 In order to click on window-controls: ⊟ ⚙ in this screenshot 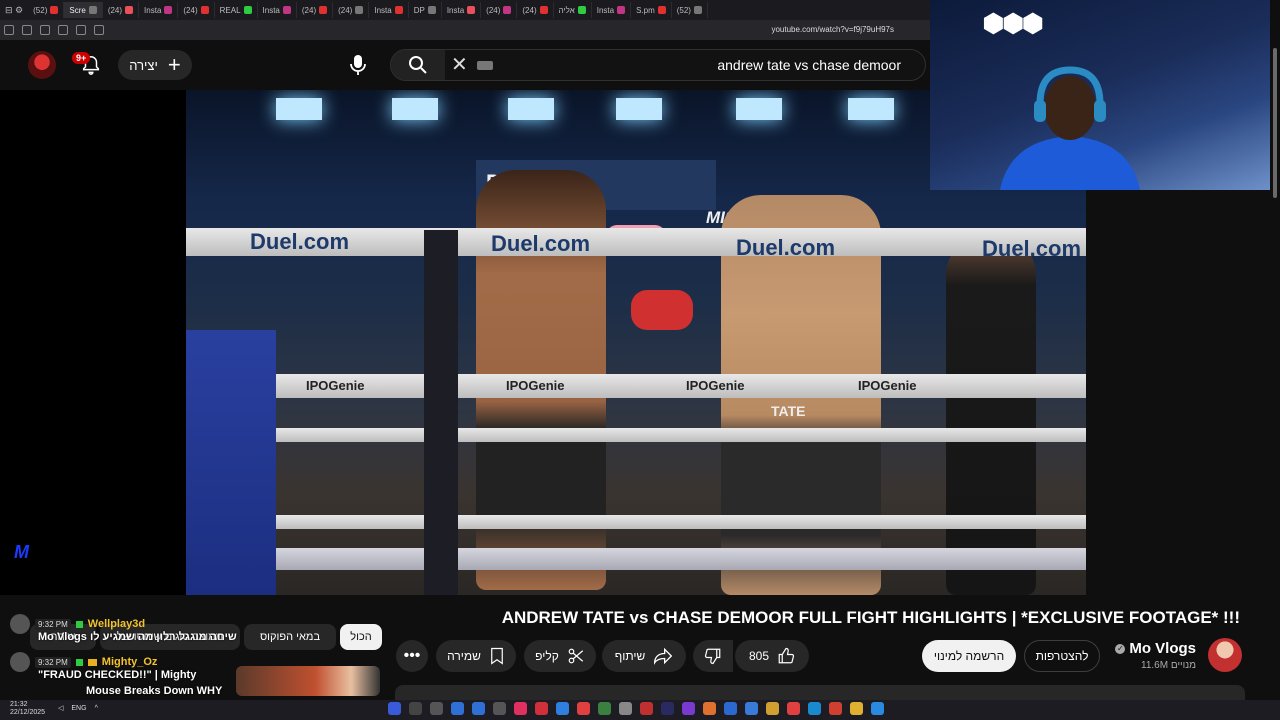, I will do `click(14, 10)`.